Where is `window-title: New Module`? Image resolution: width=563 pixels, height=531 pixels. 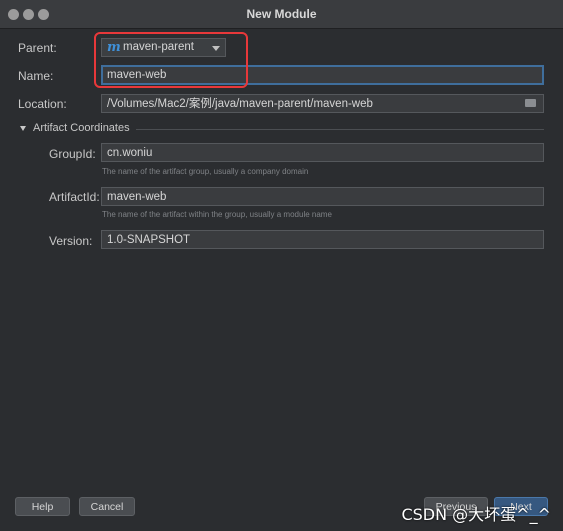
window-title: New Module is located at coordinates (281, 14).